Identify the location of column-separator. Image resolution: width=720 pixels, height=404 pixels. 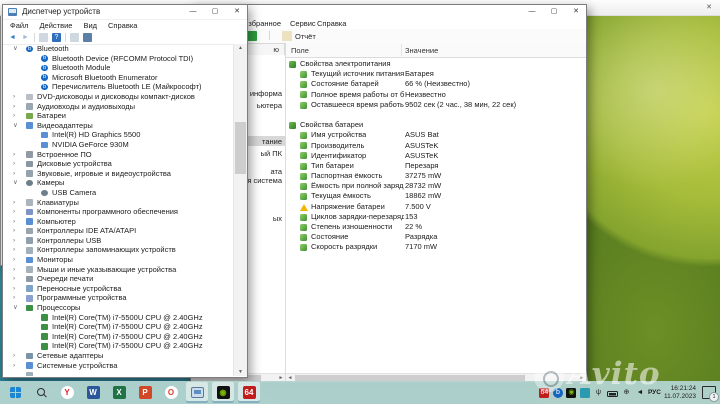
(401, 50).